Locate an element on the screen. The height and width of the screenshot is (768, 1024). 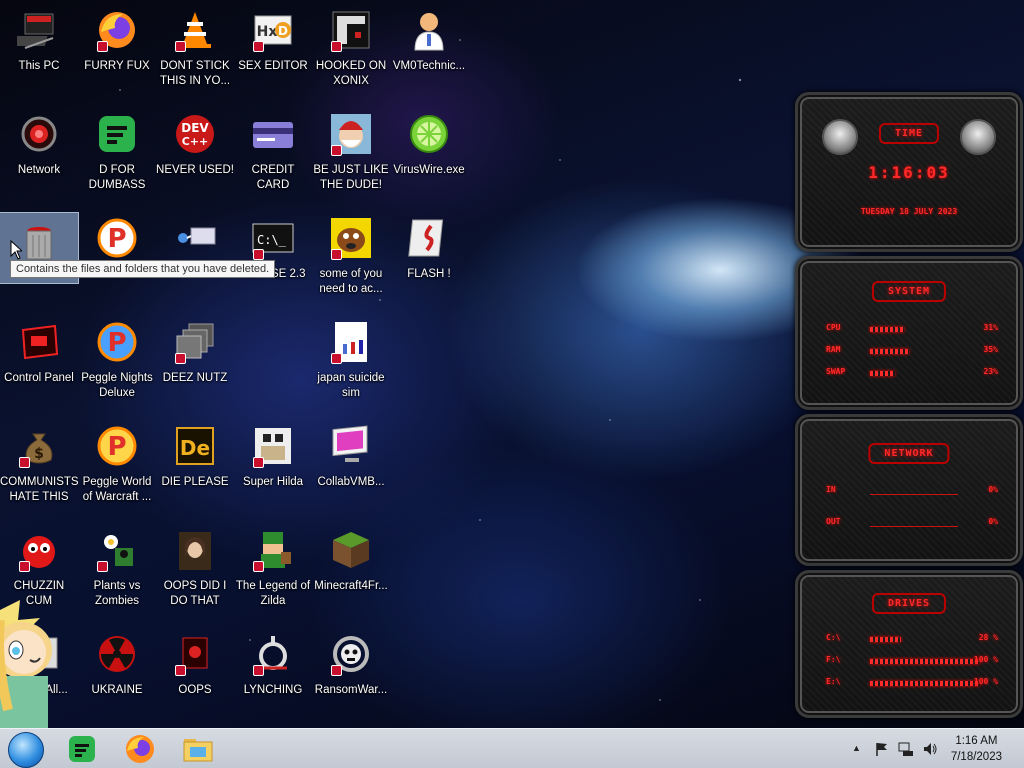
radiation-icon is located at coordinates (117, 654).